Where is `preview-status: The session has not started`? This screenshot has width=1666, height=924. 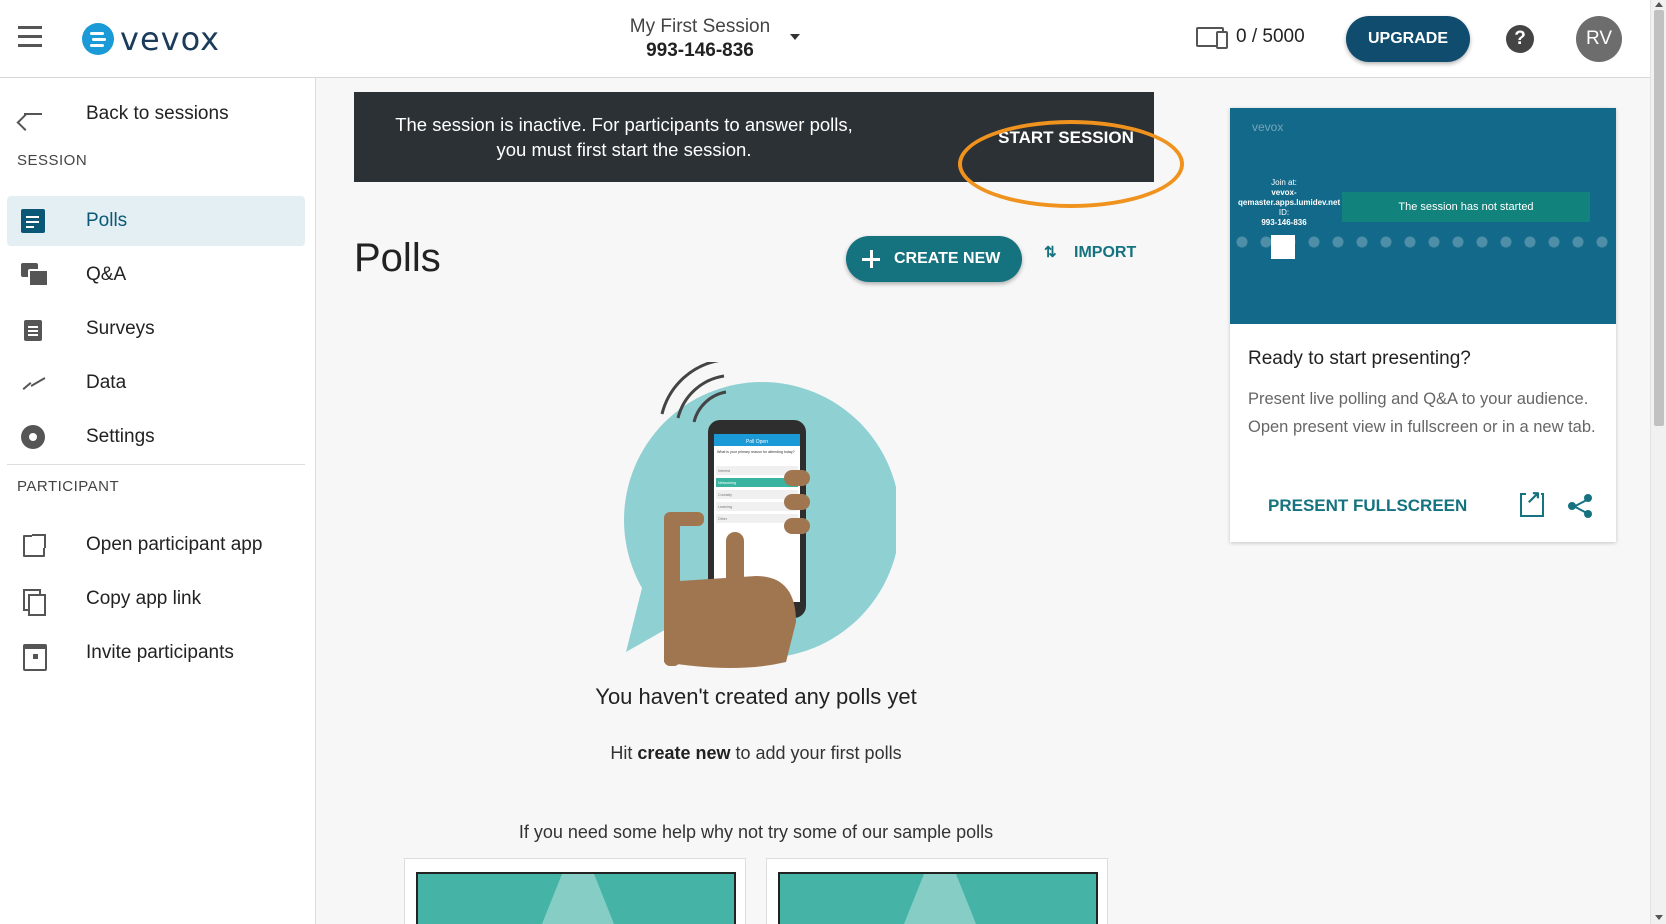 preview-status: The session has not started is located at coordinates (1466, 207).